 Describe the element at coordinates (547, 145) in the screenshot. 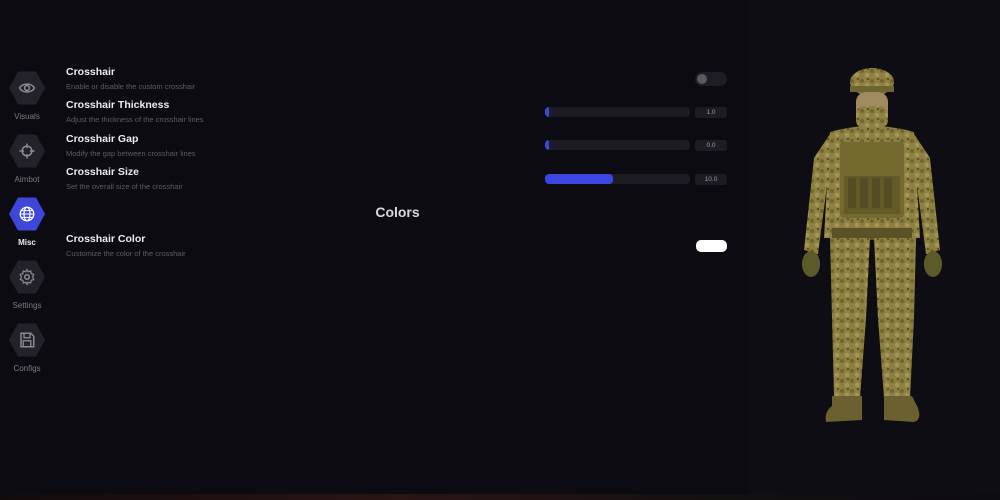

I see `gap-slider-fill` at that location.